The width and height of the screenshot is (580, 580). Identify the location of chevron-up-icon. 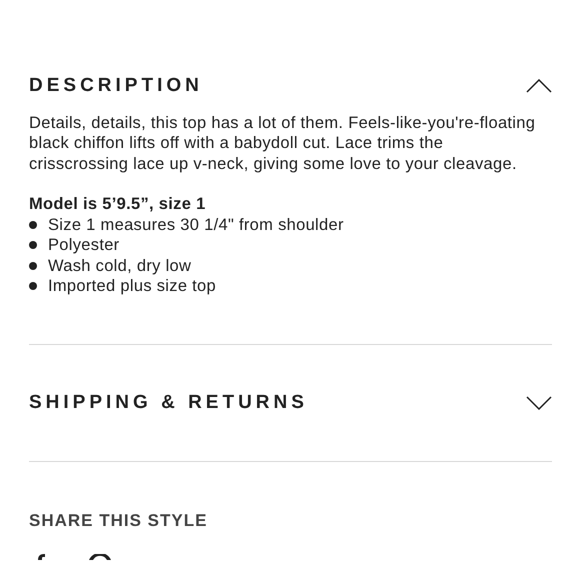
(539, 86).